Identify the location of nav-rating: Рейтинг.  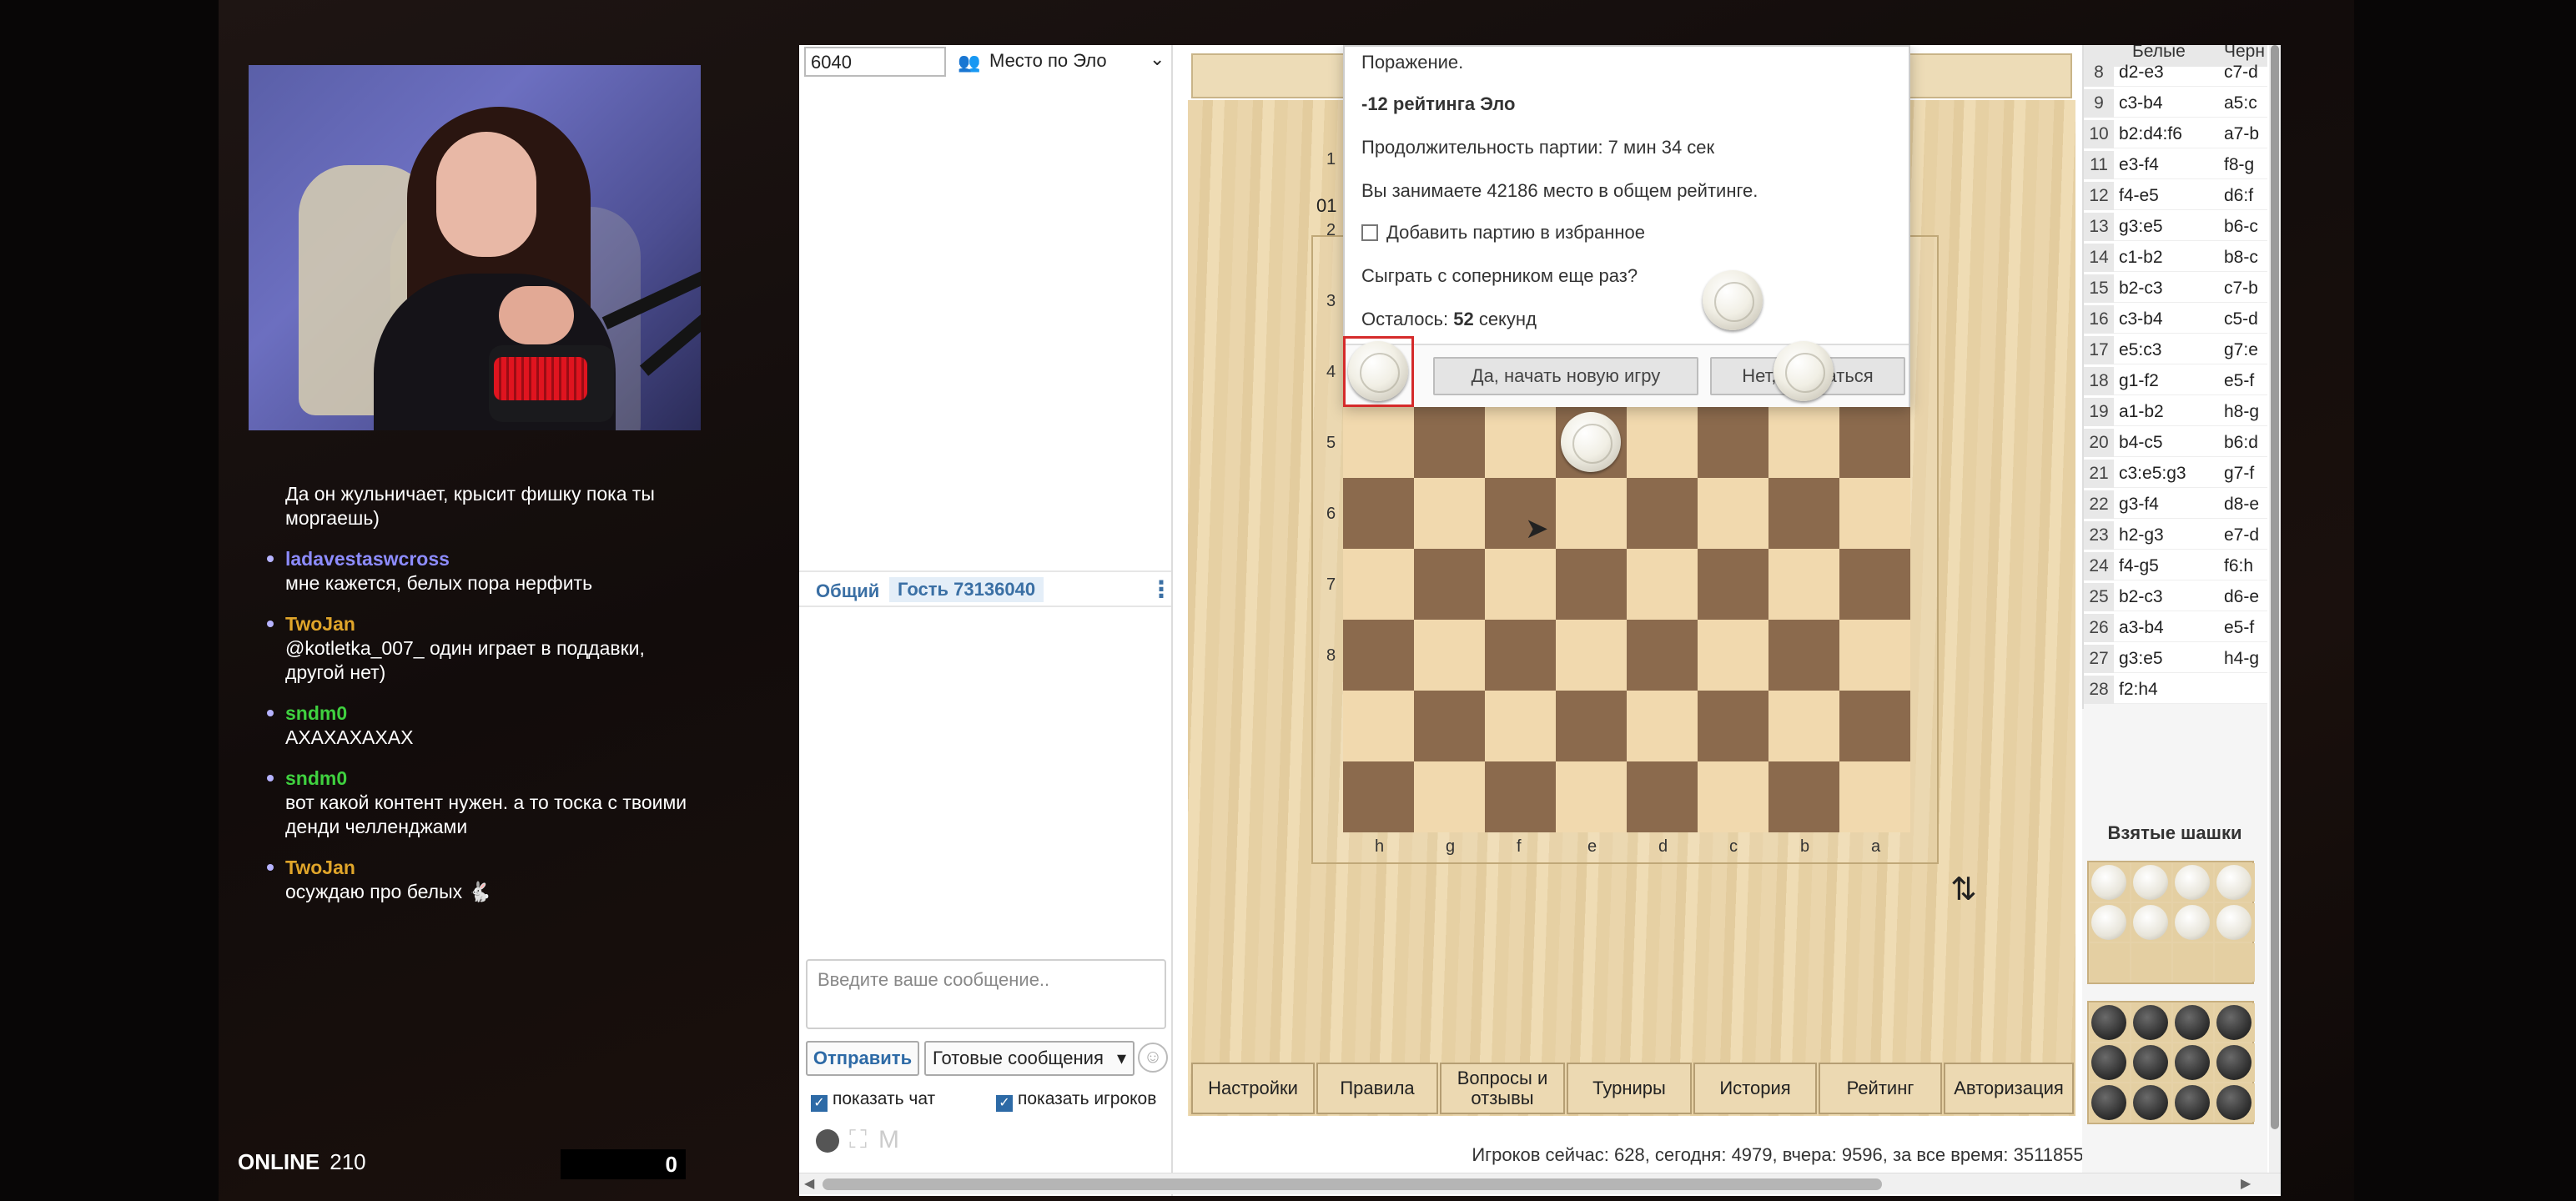
(1880, 1089).